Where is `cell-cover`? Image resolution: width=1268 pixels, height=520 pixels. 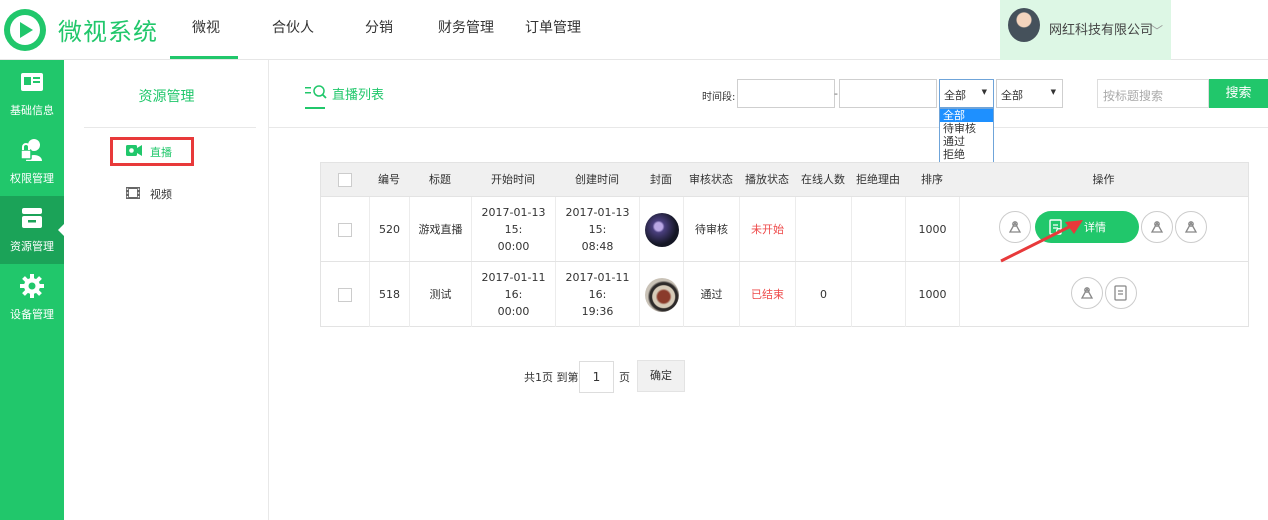 cell-cover is located at coordinates (661, 294).